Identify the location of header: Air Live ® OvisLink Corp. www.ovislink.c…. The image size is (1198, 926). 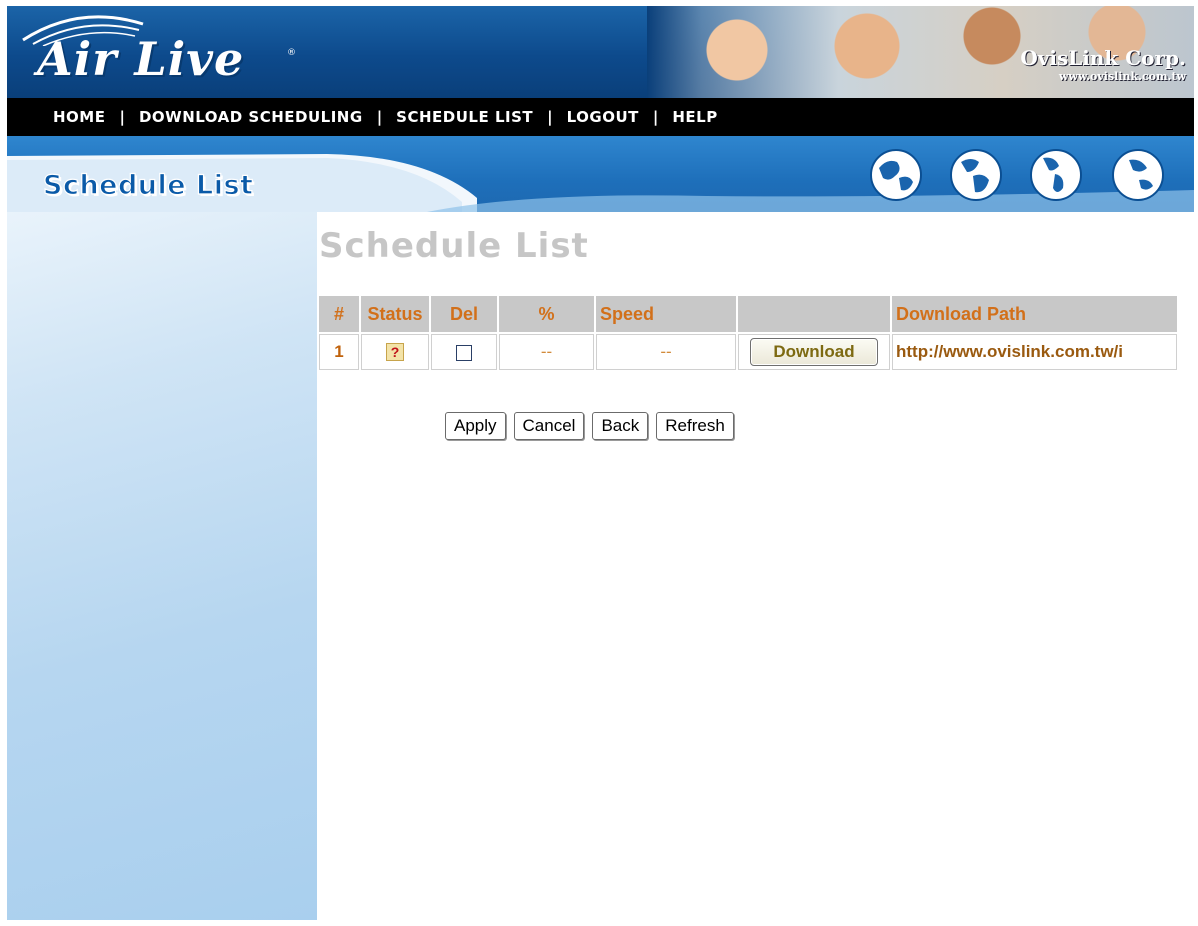
(600, 52).